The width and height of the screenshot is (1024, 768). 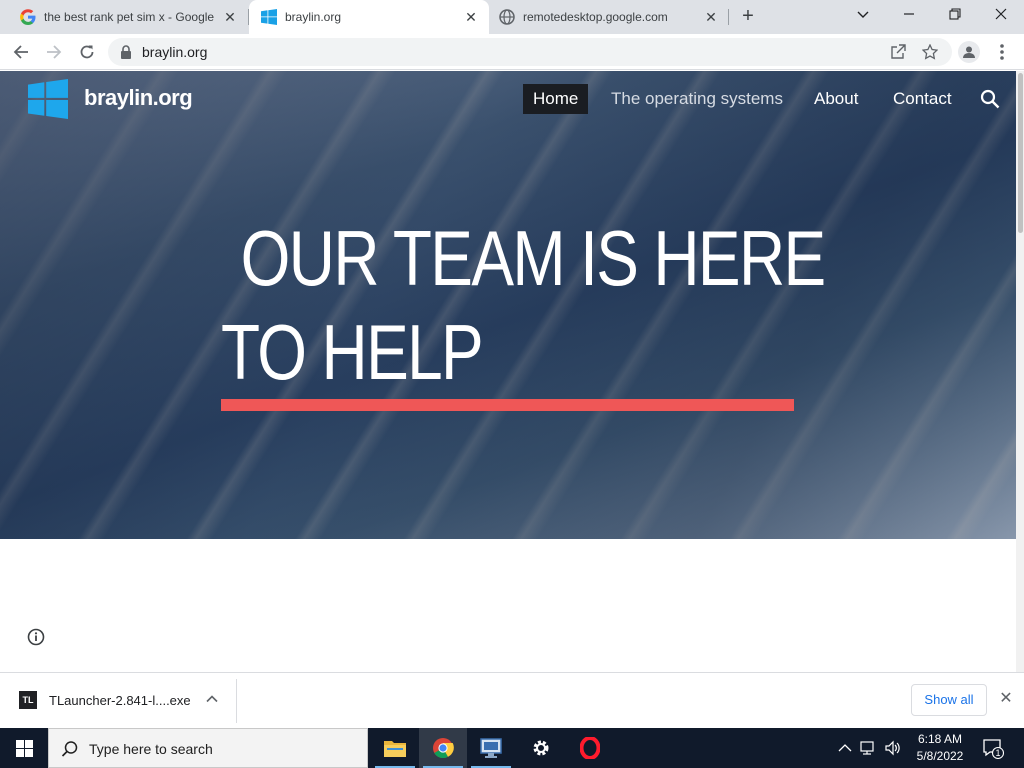 What do you see at coordinates (533, 258) in the screenshot?
I see `hero-headline-line1: OUR TEAM IS HERE` at bounding box center [533, 258].